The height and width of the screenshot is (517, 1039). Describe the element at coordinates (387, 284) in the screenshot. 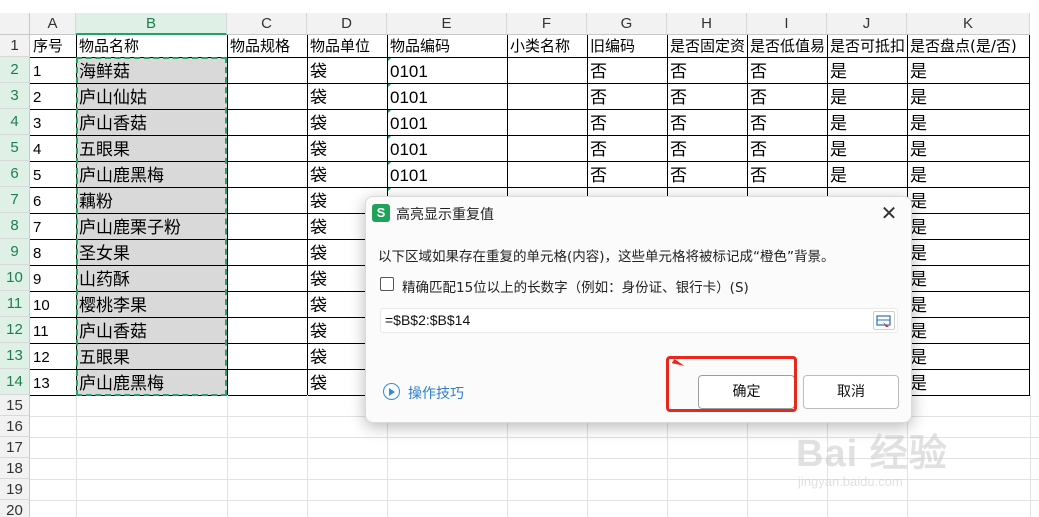

I see `long-number-checkbox` at that location.